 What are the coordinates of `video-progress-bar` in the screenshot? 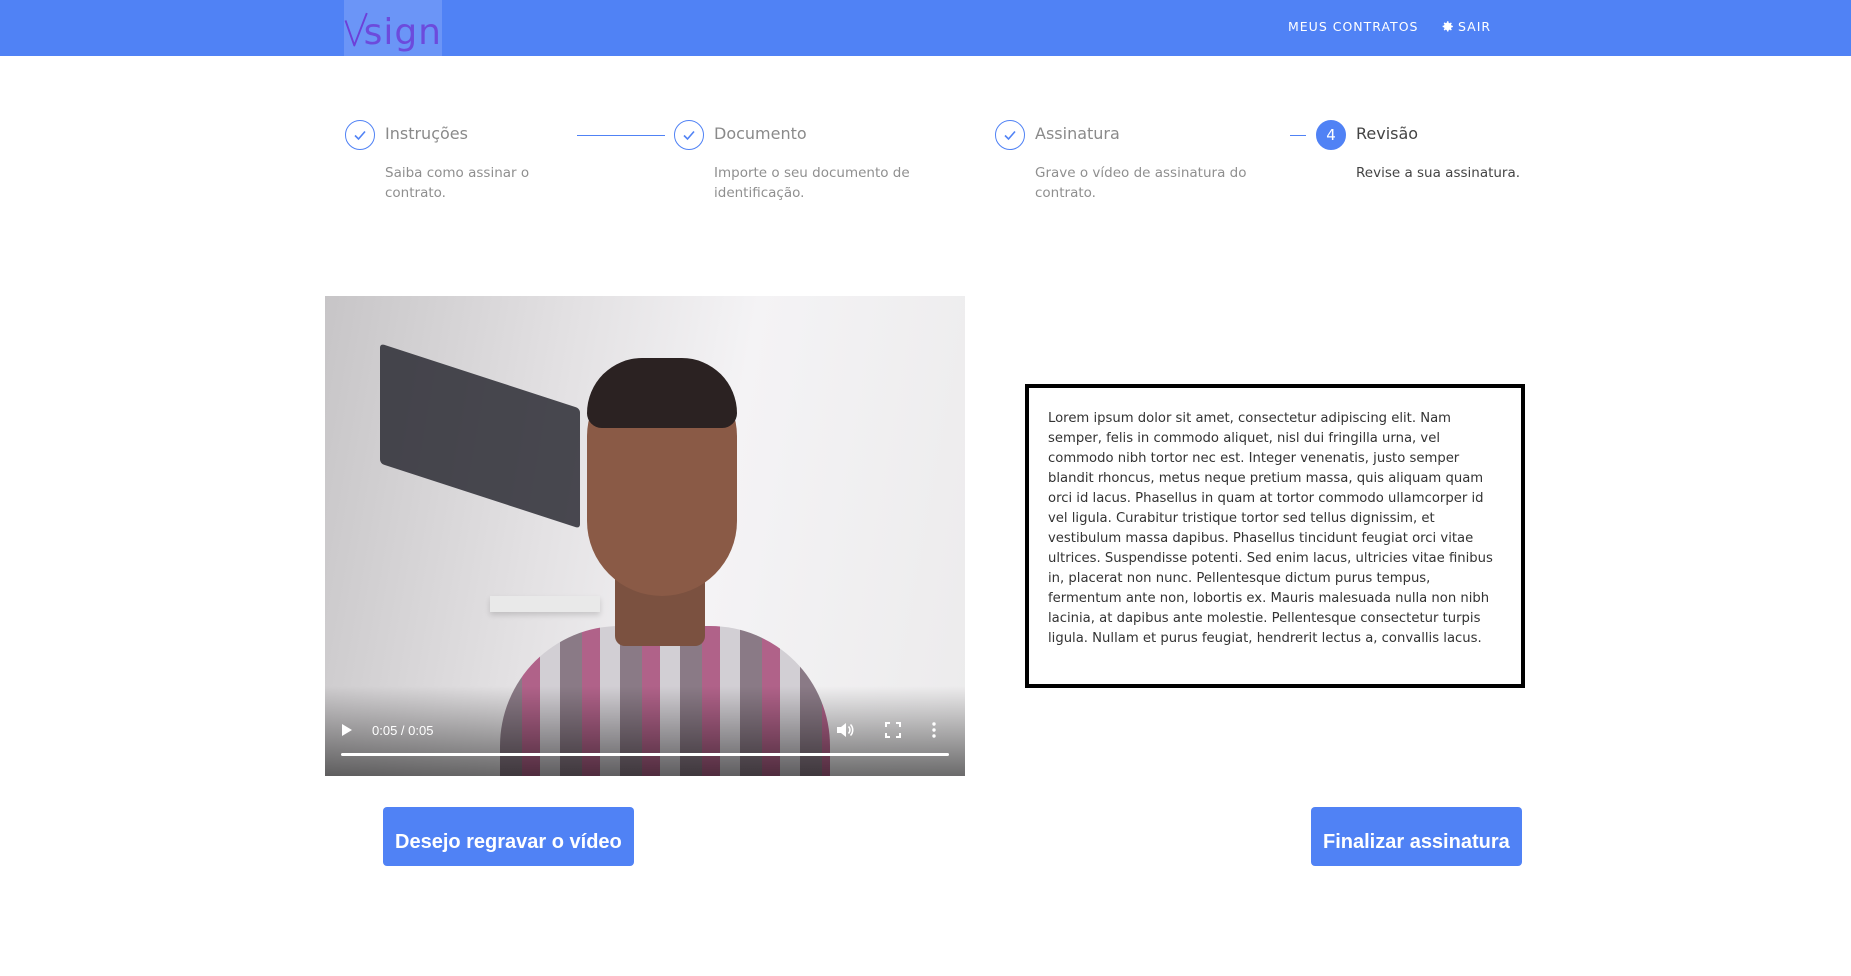 It's located at (645, 754).